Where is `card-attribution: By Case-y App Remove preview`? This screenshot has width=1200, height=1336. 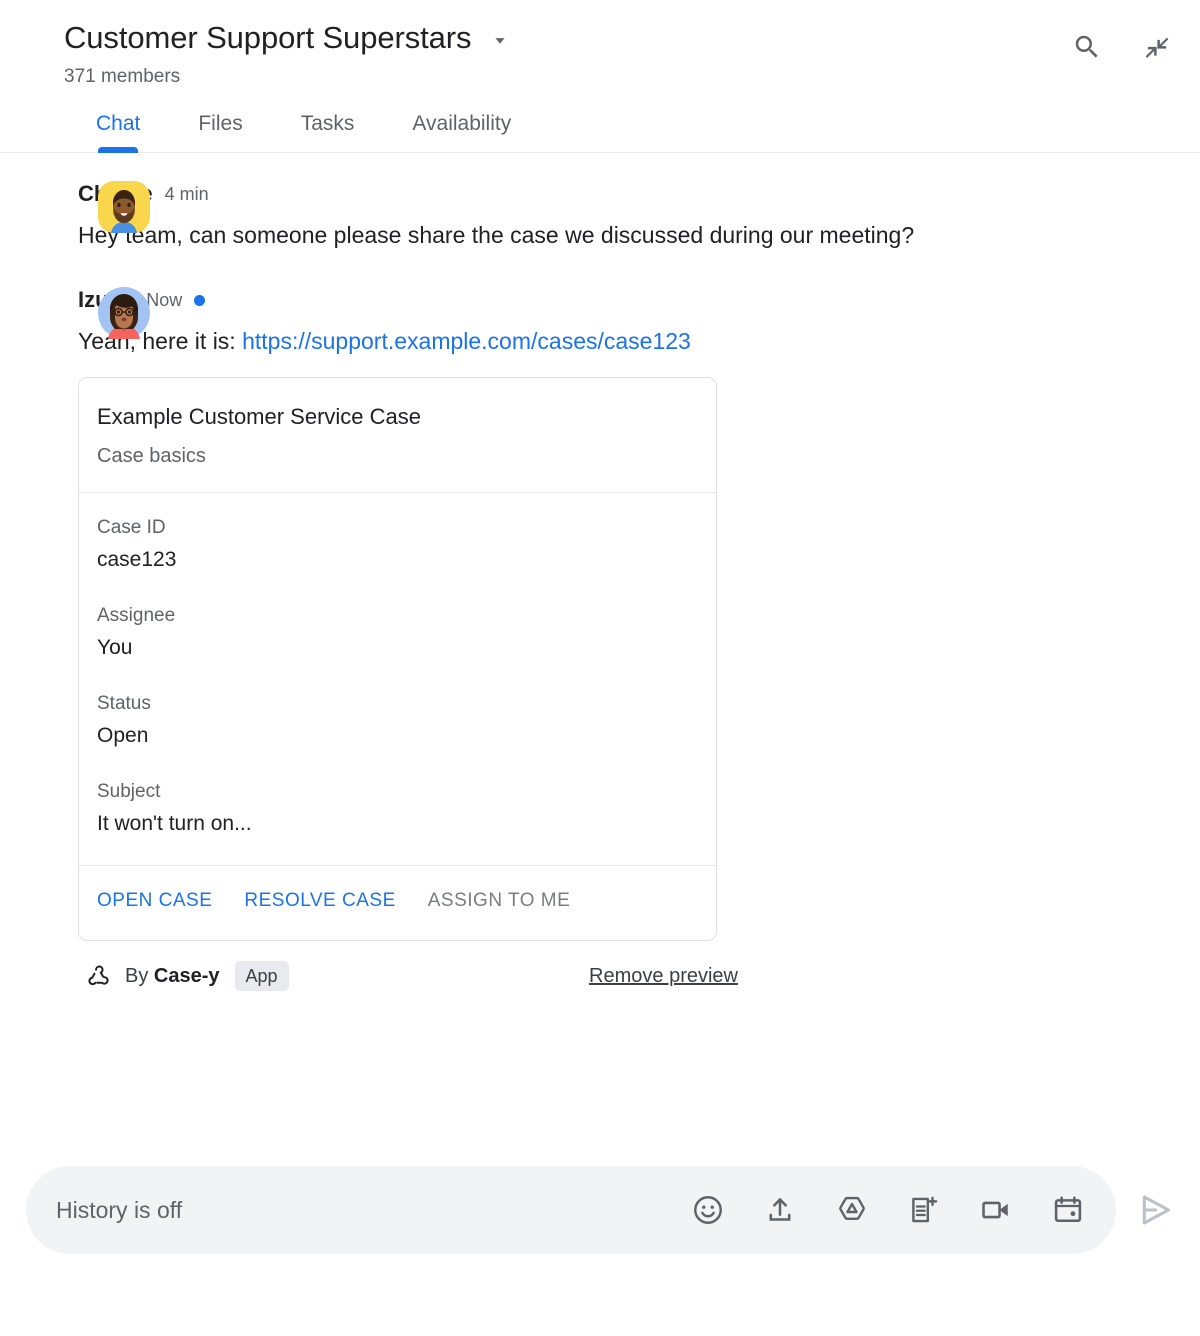
card-attribution: By Case-y App Remove preview is located at coordinates (408, 976).